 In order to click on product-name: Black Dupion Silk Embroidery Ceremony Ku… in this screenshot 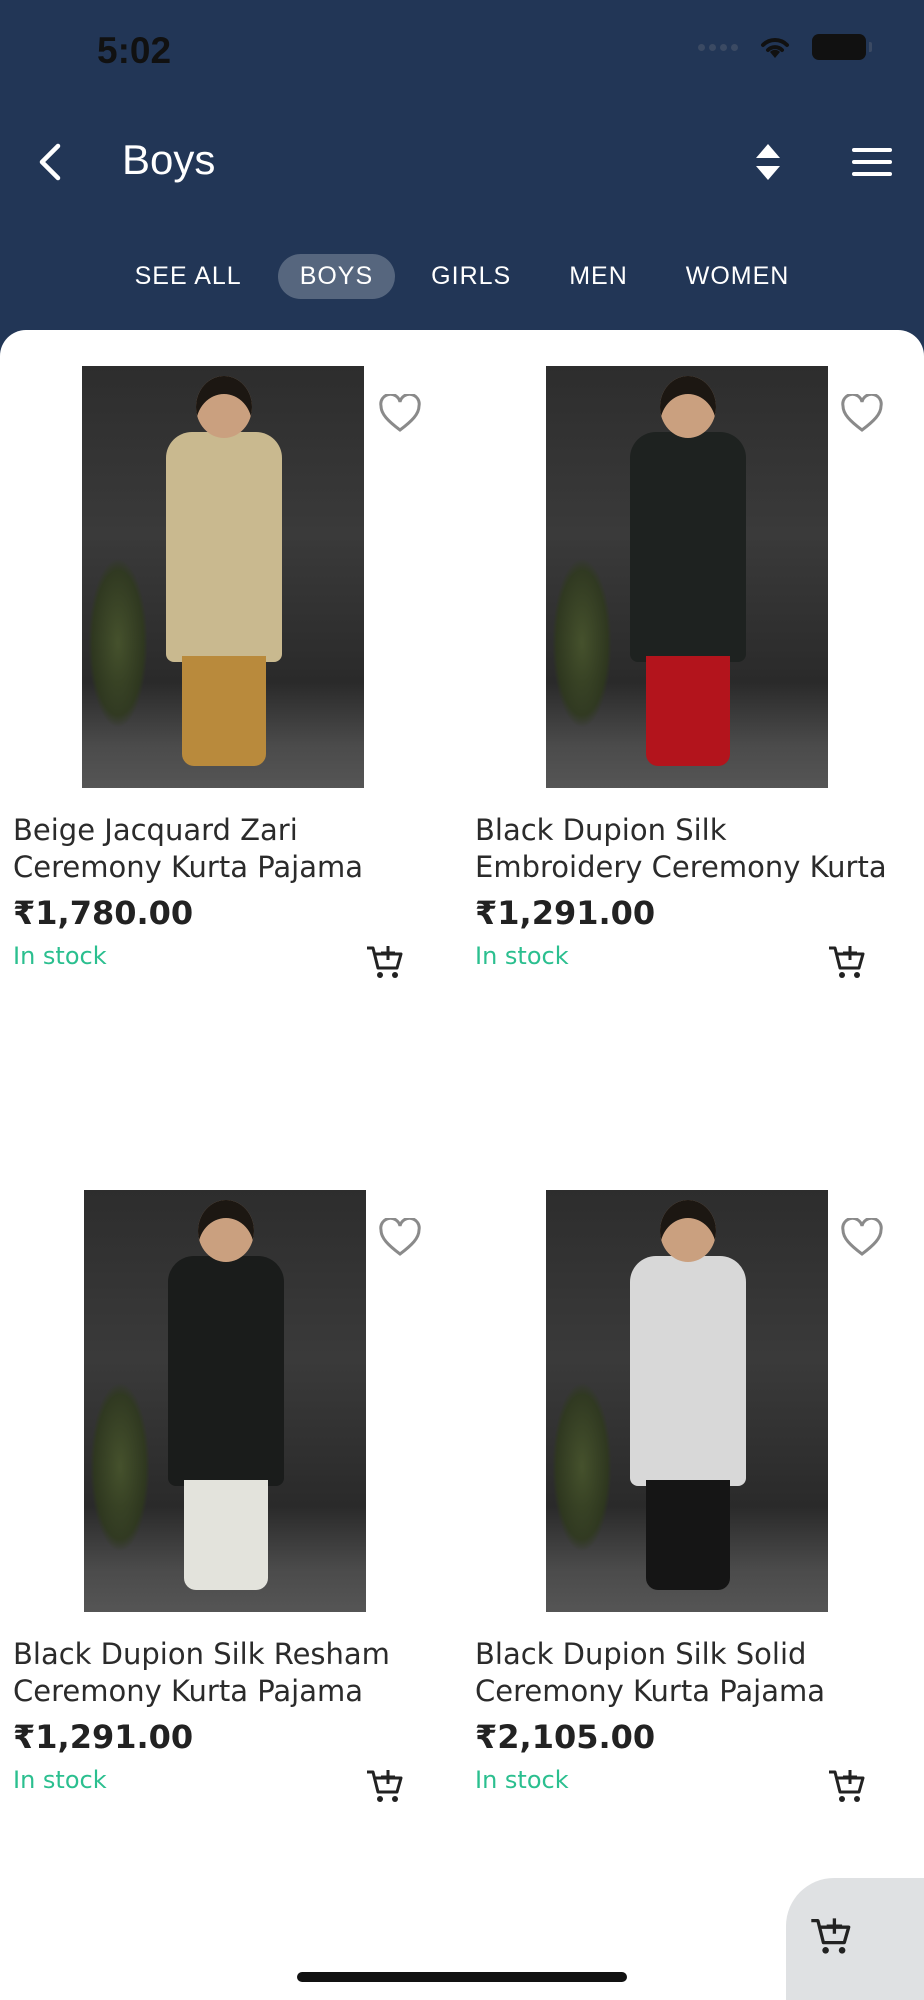, I will do `click(699, 849)`.